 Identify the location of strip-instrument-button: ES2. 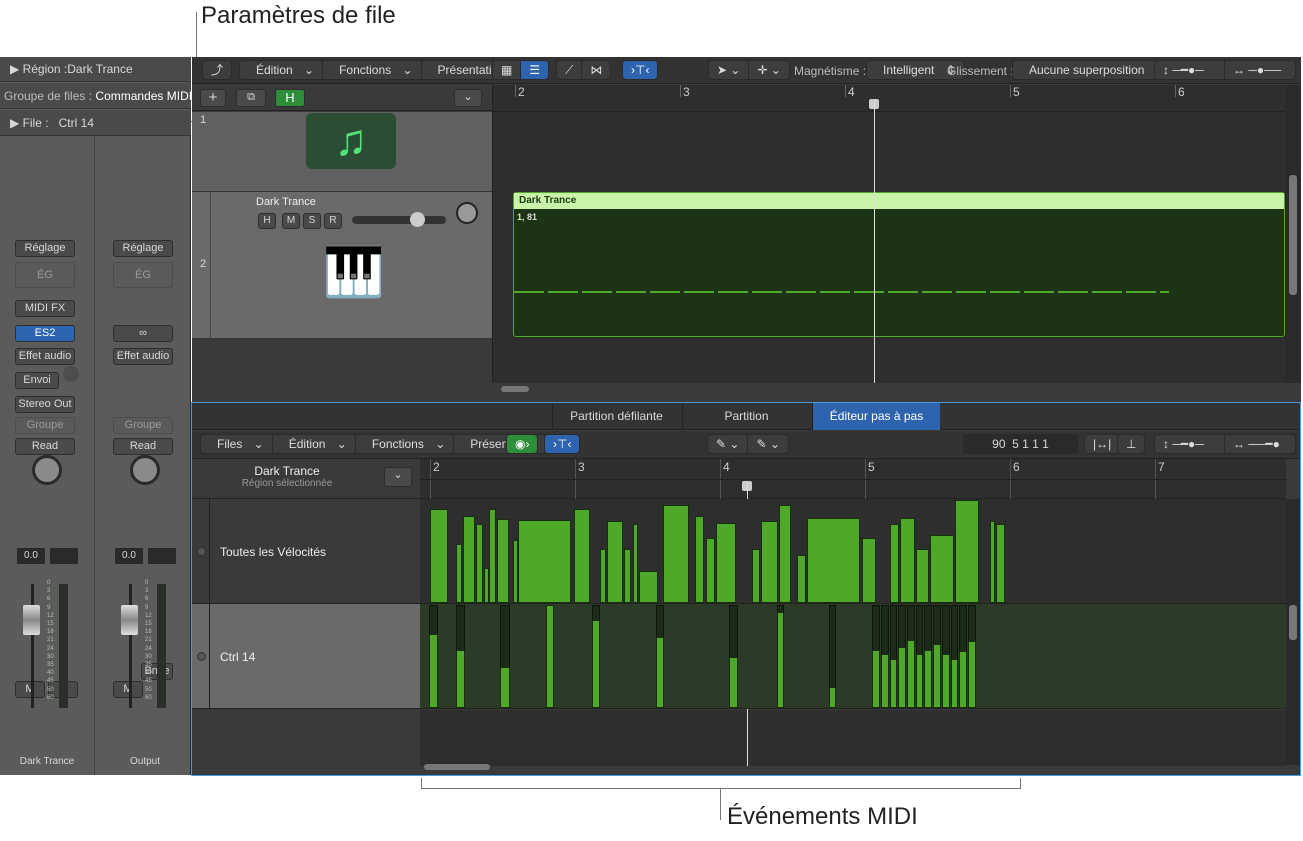
(45, 333).